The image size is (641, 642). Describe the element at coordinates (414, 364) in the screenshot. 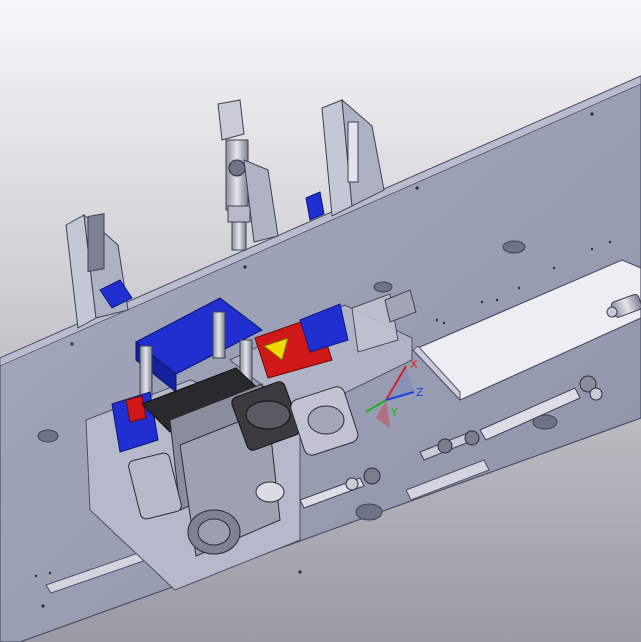

I see `triad-x-label: X` at that location.